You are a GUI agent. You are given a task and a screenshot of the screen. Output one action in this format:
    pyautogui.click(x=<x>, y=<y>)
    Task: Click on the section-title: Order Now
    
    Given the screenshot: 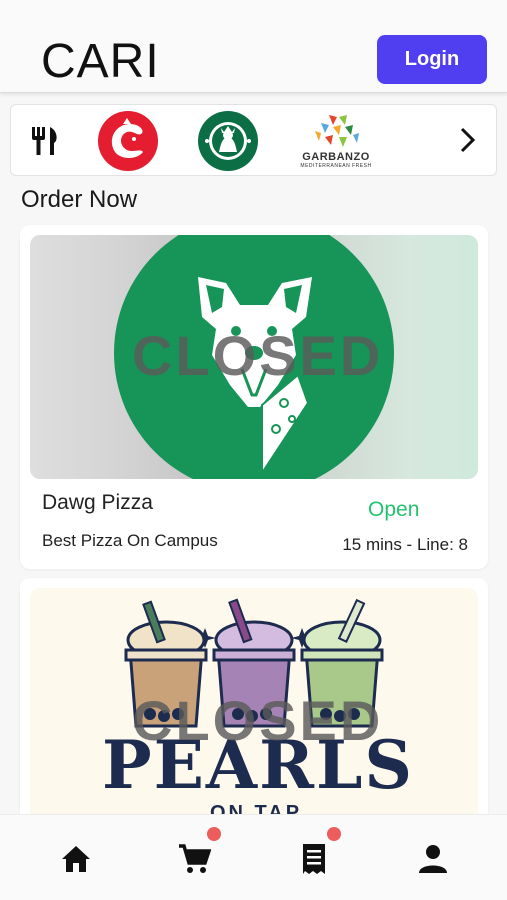 What is the action you would take?
    pyautogui.click(x=79, y=199)
    